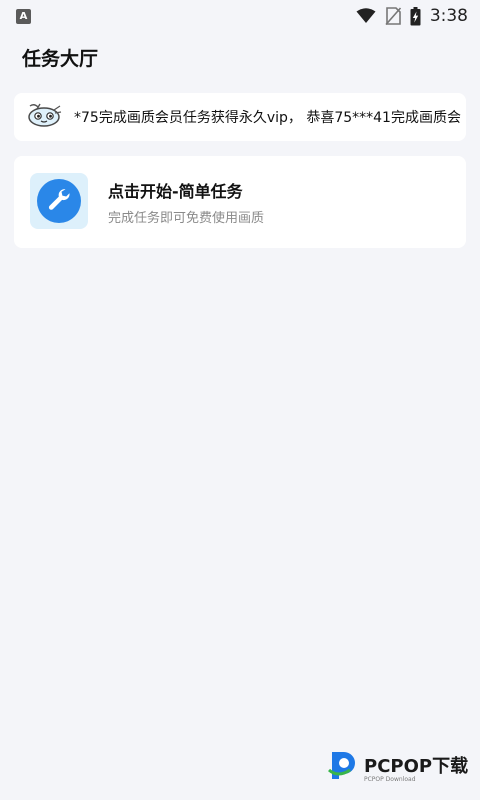  I want to click on pcpop-logo-icon, so click(343, 767).